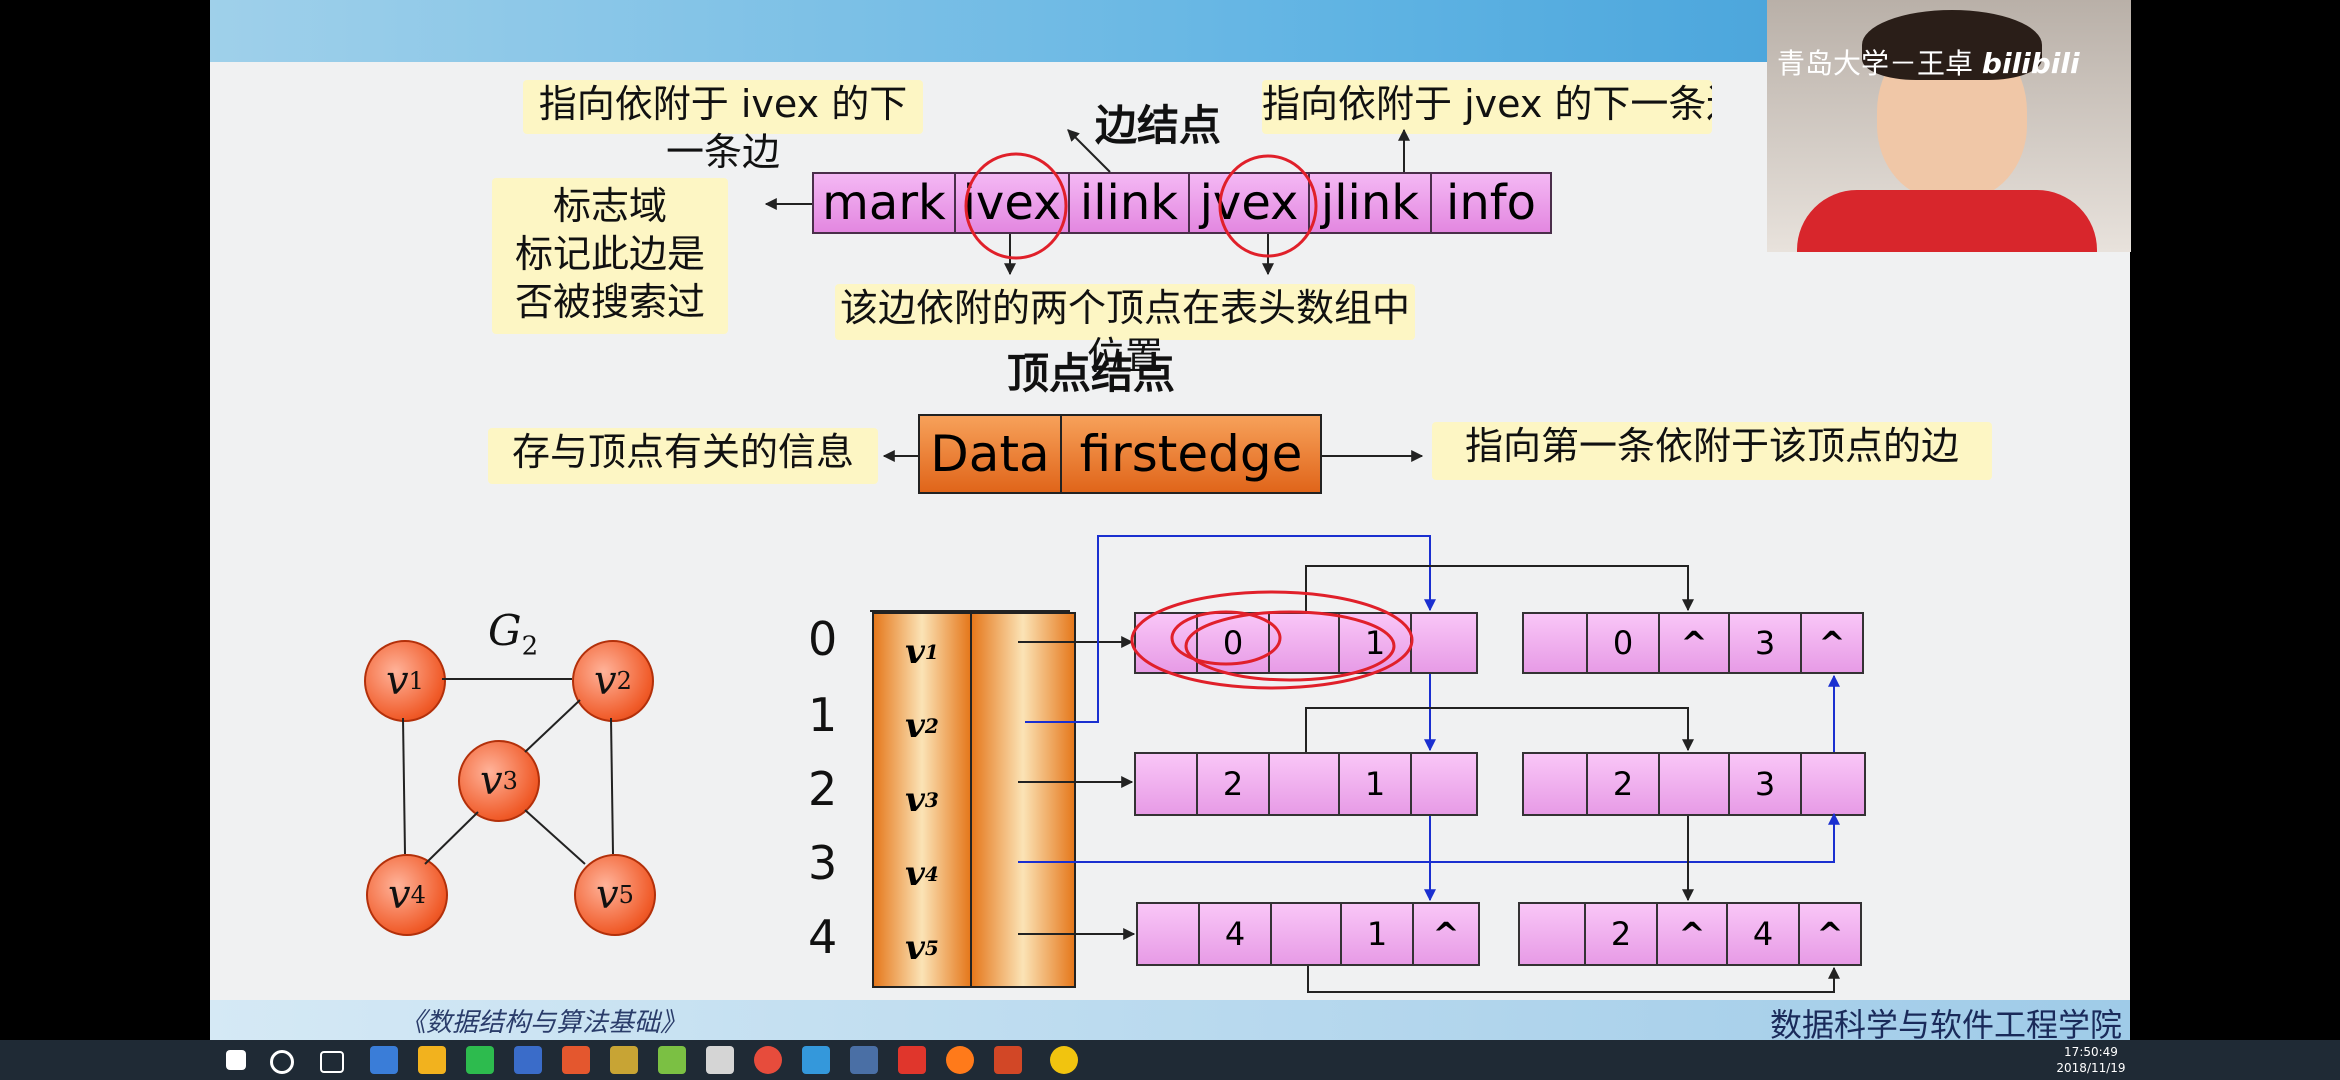 This screenshot has width=2340, height=1080. Describe the element at coordinates (1928, 63) in the screenshot. I see `video-watermark: 青岛大学－王卓 bilibili` at that location.